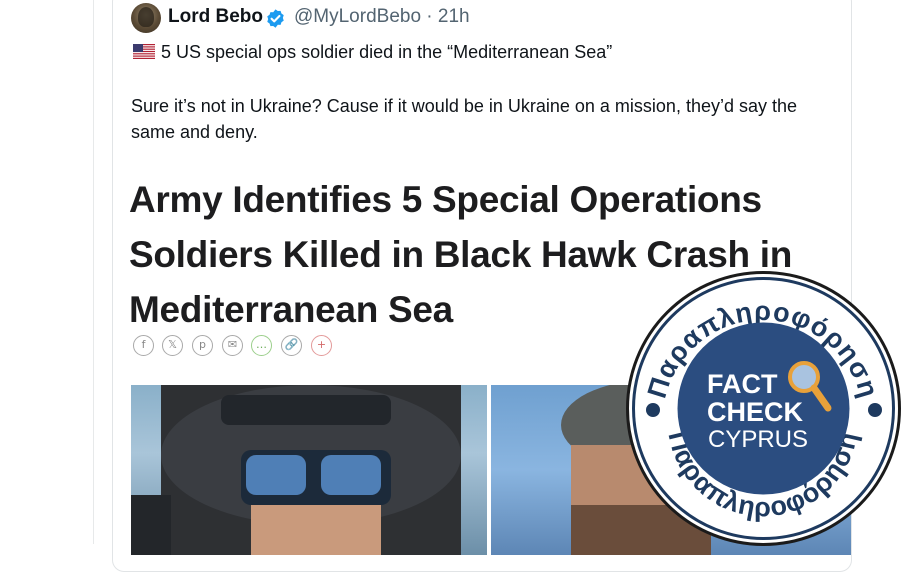  Describe the element at coordinates (742, 384) in the screenshot. I see `badge-fact-text: FACT` at that location.